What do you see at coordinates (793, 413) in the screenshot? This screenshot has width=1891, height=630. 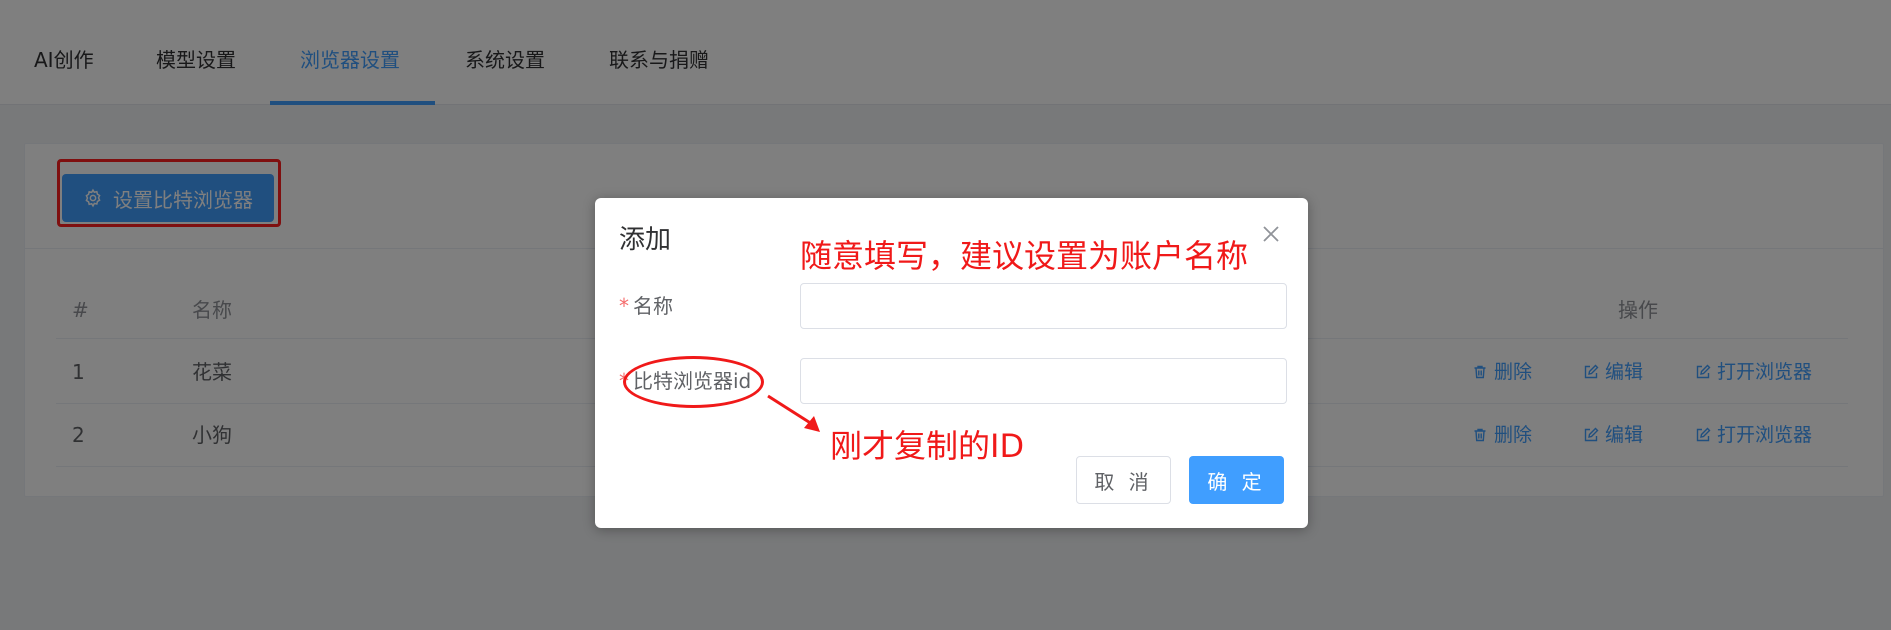 I see `annotation-arrow-icon` at bounding box center [793, 413].